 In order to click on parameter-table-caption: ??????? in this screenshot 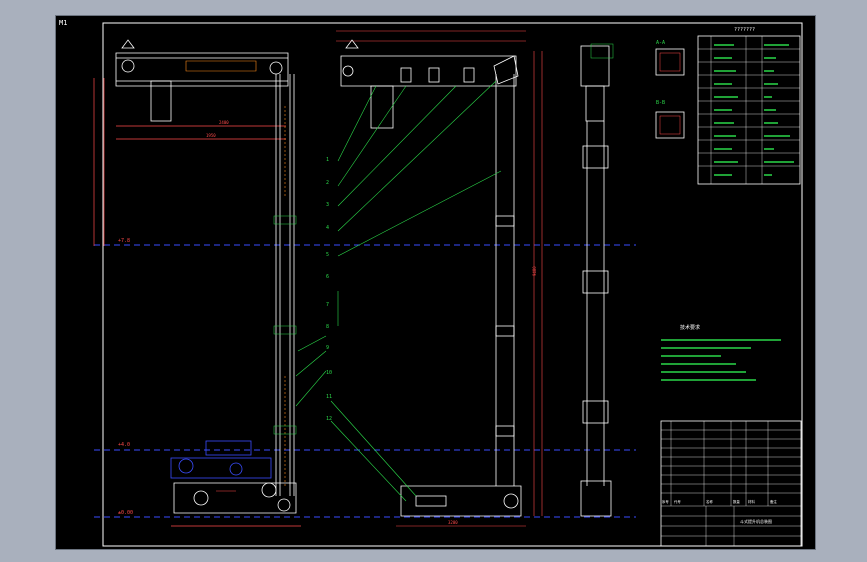, I will do `click(744, 30)`.